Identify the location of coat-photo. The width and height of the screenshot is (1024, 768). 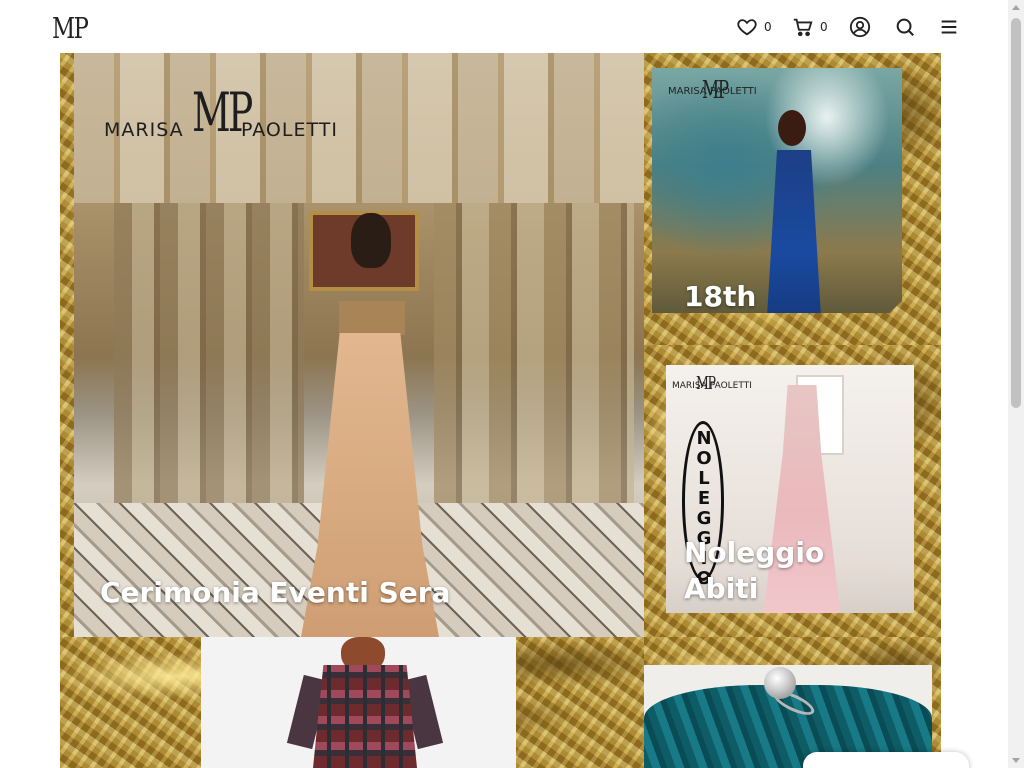
(358, 702).